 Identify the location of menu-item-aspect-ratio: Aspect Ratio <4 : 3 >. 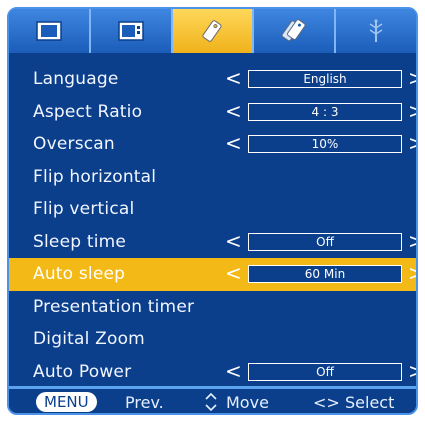
(212, 112).